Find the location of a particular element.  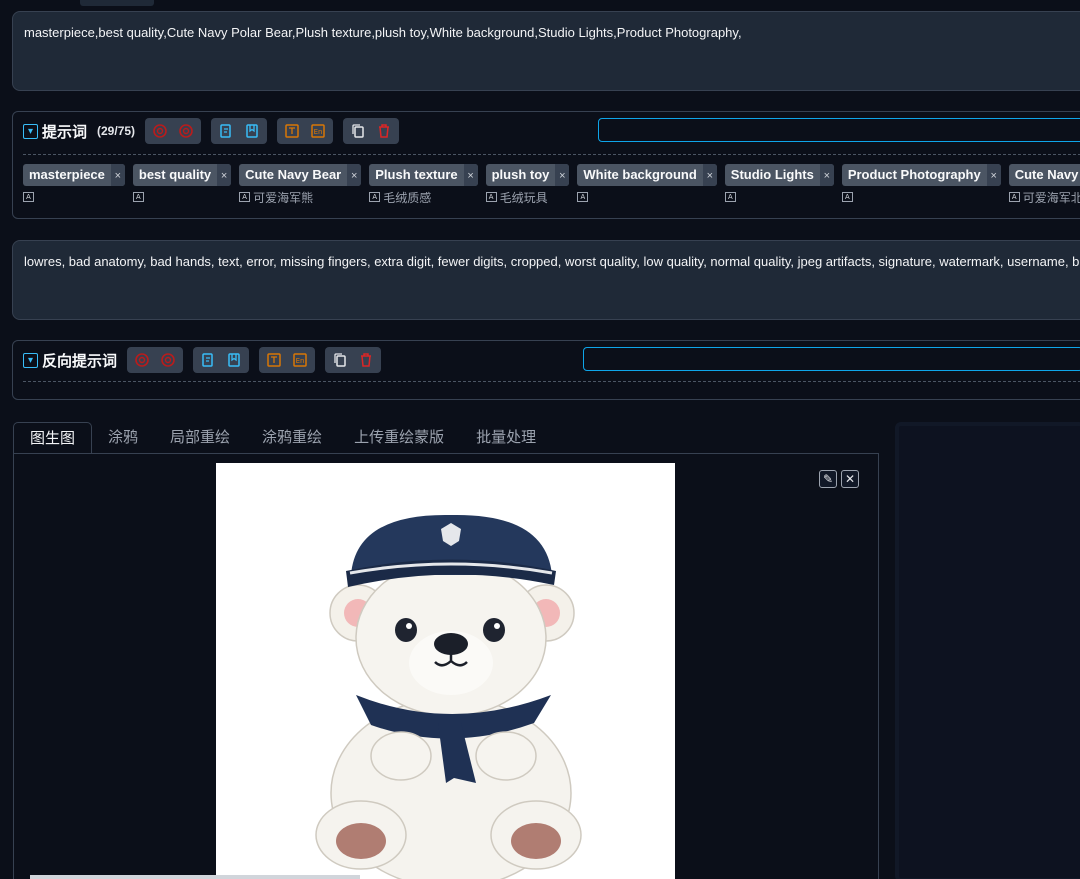

history-button-group is located at coordinates (221, 360).